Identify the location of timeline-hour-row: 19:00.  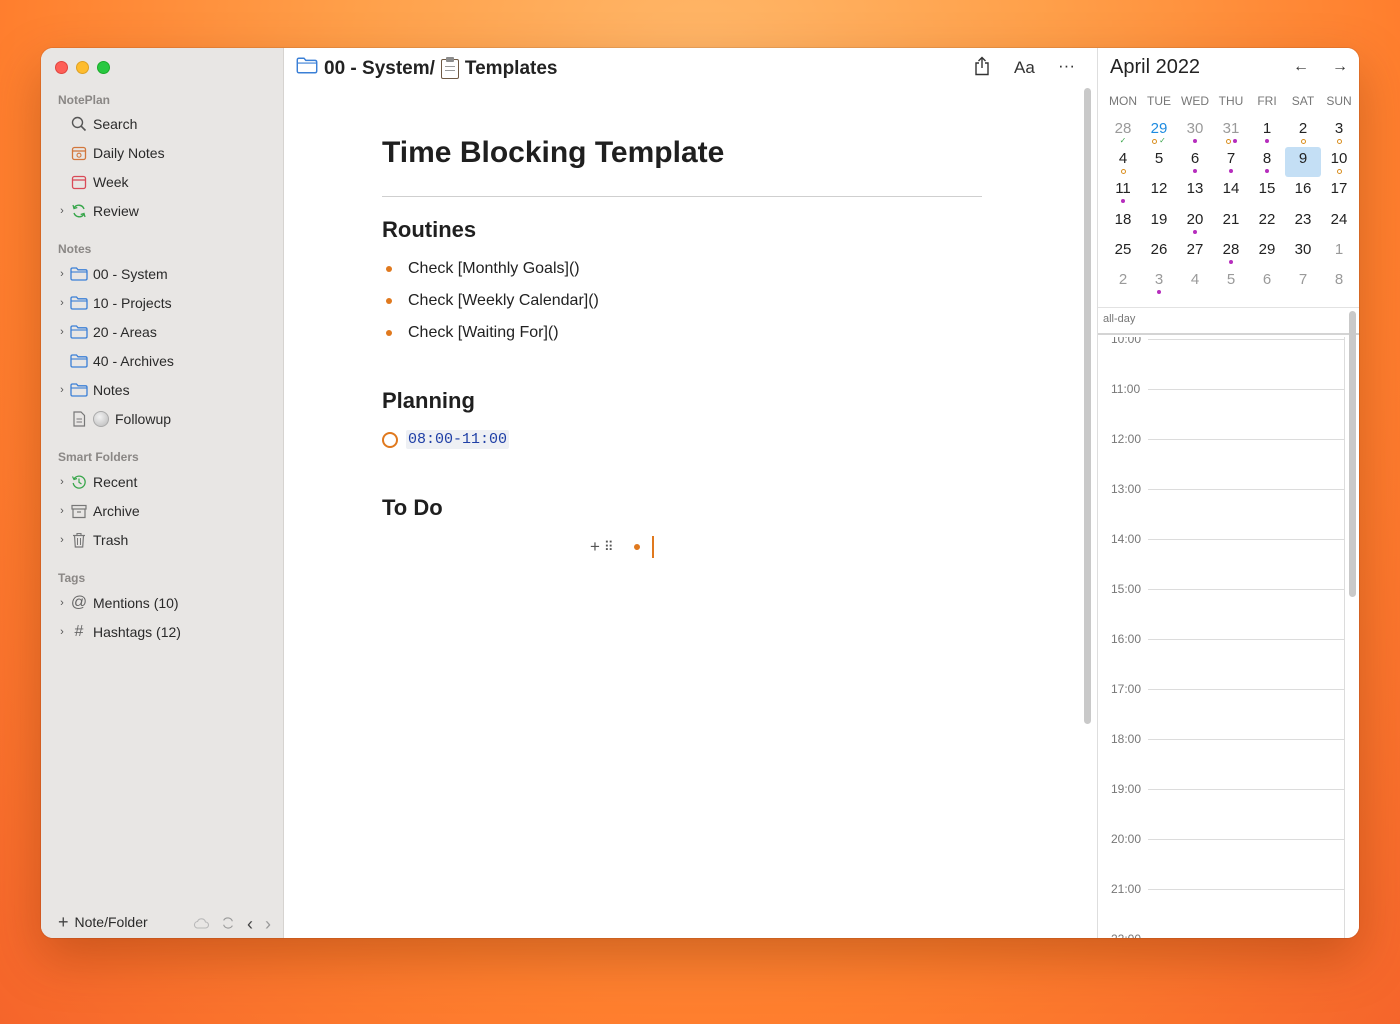
(1228, 789).